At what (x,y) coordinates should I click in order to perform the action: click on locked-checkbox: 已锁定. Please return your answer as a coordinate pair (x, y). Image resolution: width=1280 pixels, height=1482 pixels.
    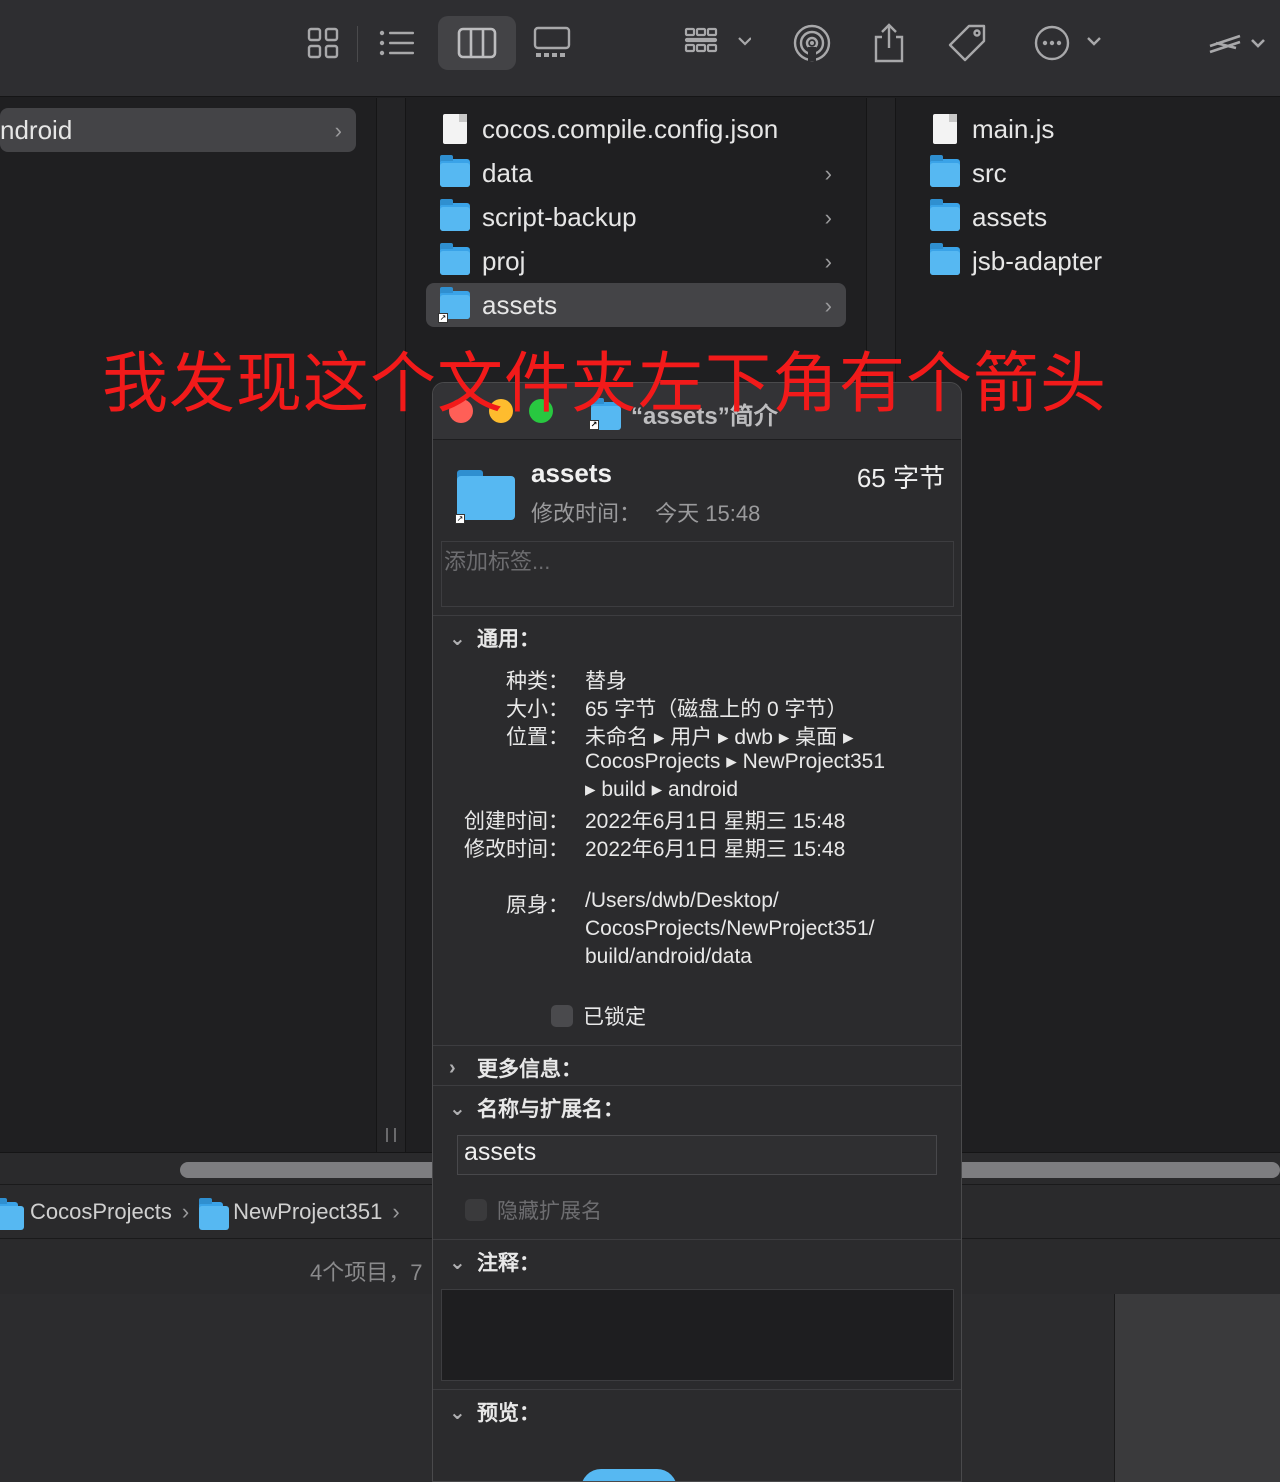
    Looking at the image, I should click on (598, 1016).